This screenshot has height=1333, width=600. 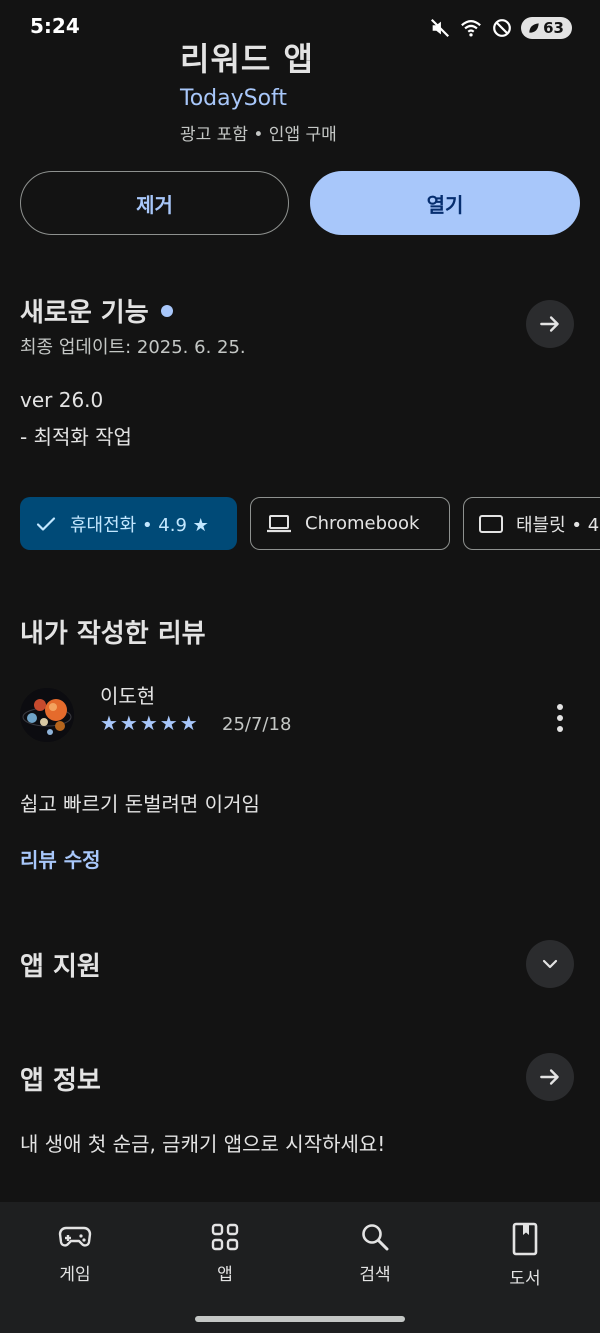 I want to click on whats-new-title: 새로운 기능, so click(x=84, y=313).